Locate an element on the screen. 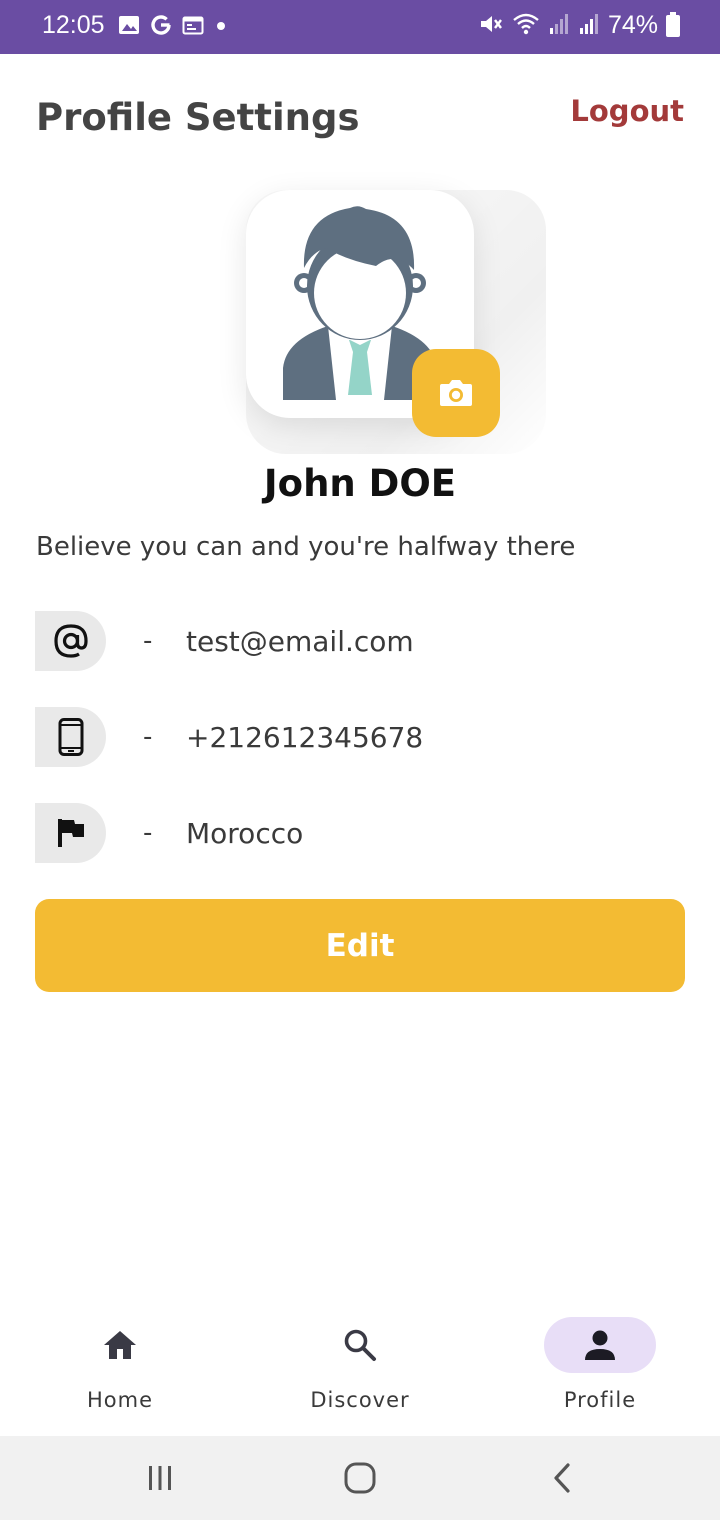 The image size is (720, 1520). status-right-icons: 74% is located at coordinates (579, 25).